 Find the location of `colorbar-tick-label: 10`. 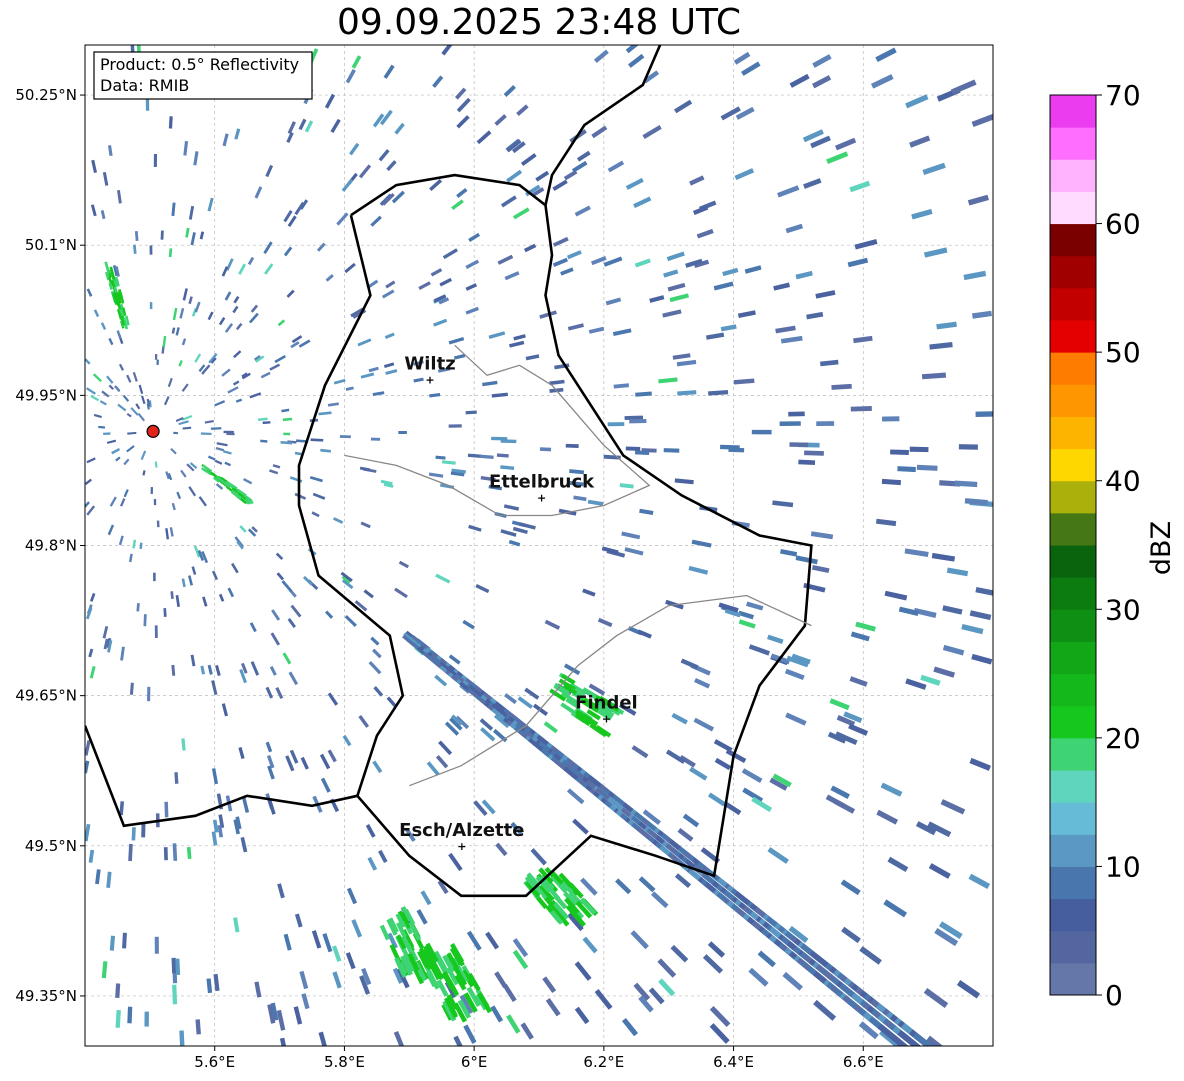

colorbar-tick-label: 10 is located at coordinates (1123, 866).